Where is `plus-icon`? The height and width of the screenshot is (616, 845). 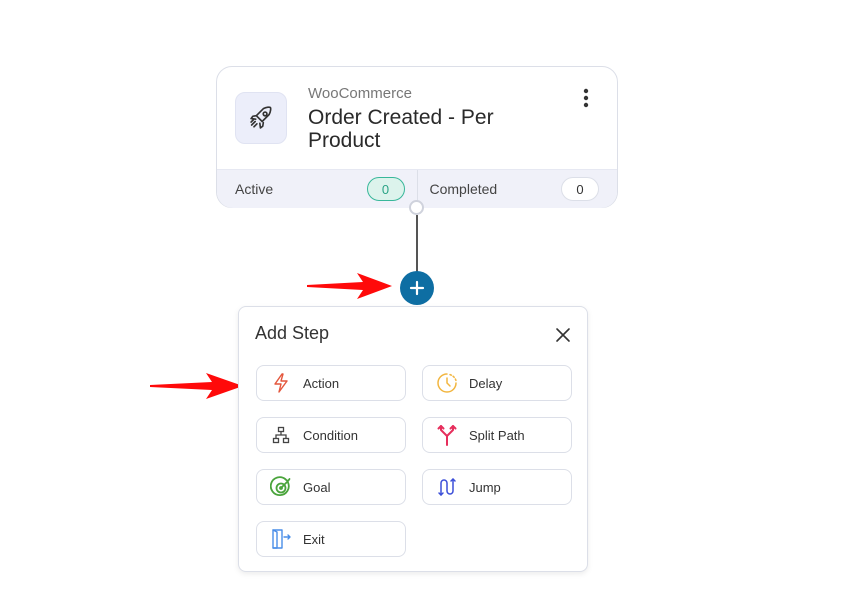 plus-icon is located at coordinates (417, 288).